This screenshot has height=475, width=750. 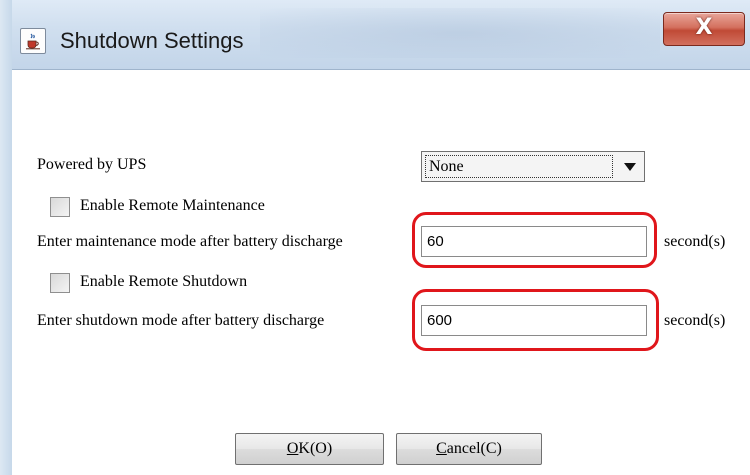 I want to click on title-bar: Shutdown Settings X, so click(x=375, y=35).